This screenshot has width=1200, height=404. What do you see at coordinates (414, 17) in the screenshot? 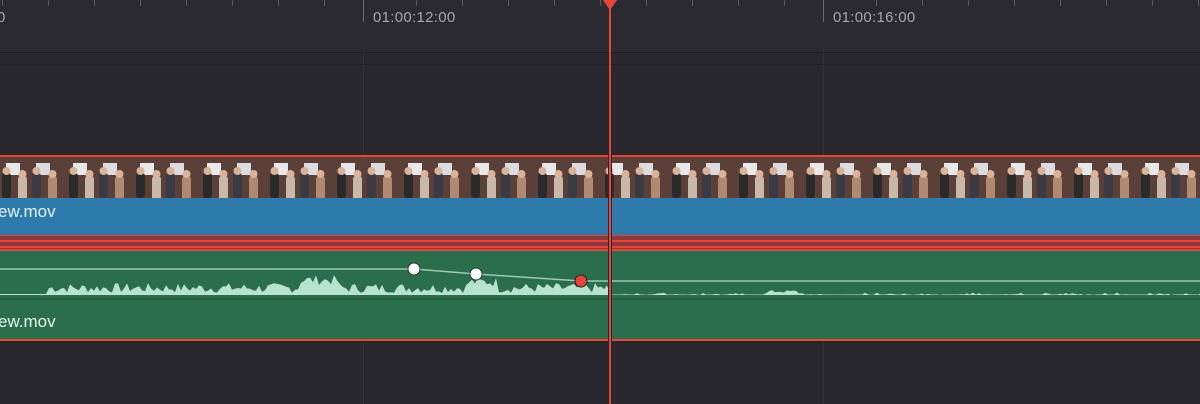
I see `timecode-label-1: 01:00:12:00` at bounding box center [414, 17].